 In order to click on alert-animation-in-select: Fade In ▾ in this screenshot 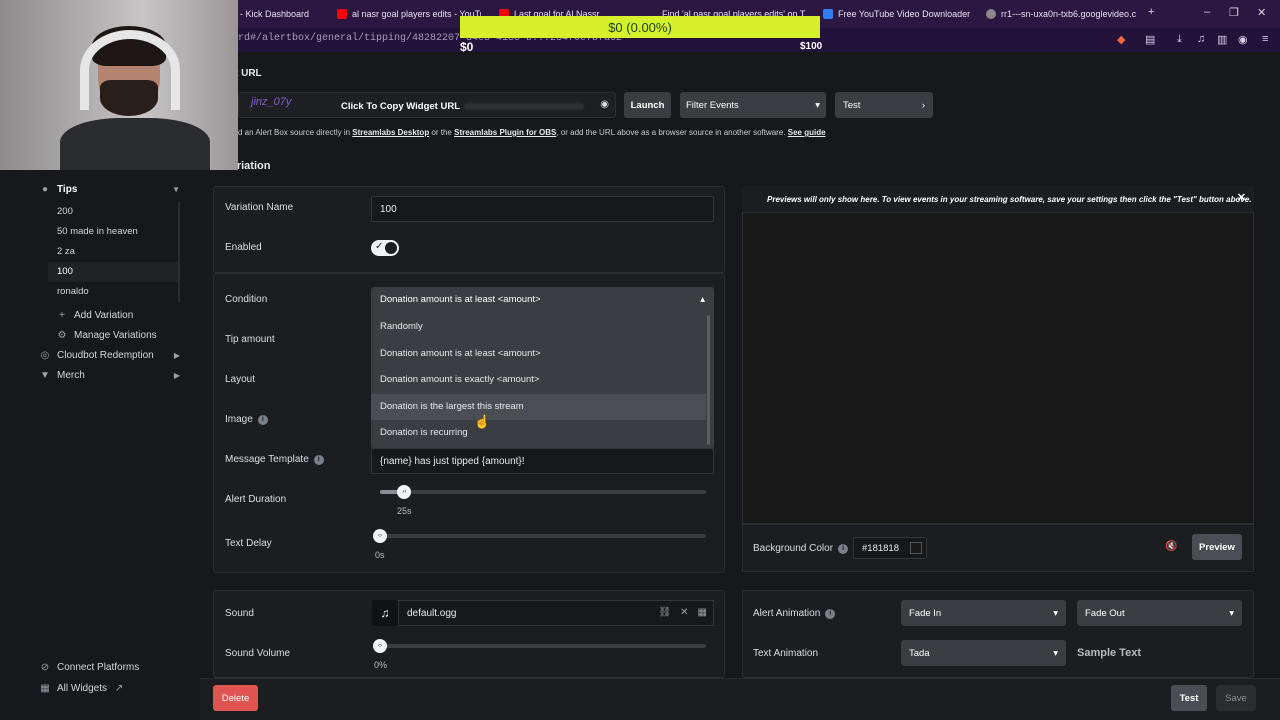, I will do `click(983, 613)`.